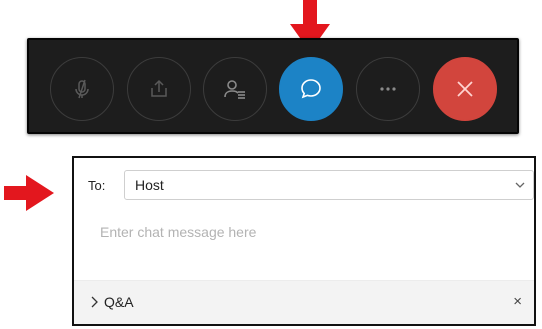 The image size is (542, 329). I want to click on recipient-select: Host, so click(329, 185).